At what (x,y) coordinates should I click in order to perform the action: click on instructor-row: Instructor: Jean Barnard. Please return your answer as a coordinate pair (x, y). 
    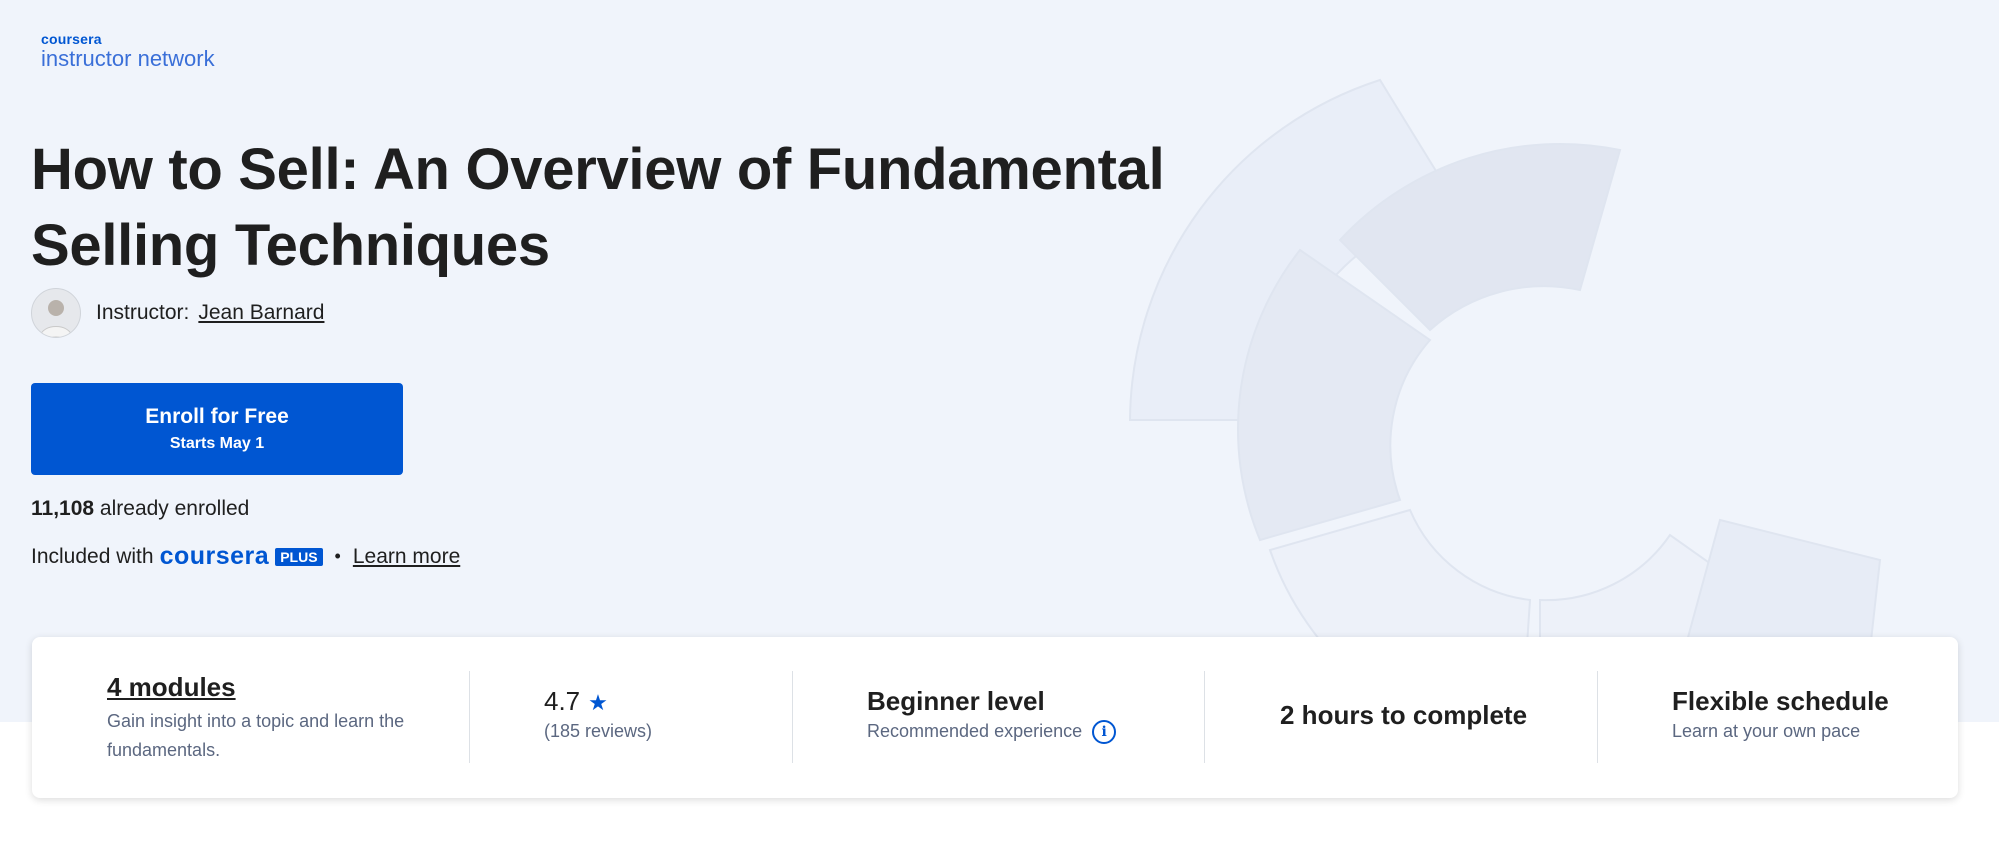
    Looking at the image, I should click on (177, 313).